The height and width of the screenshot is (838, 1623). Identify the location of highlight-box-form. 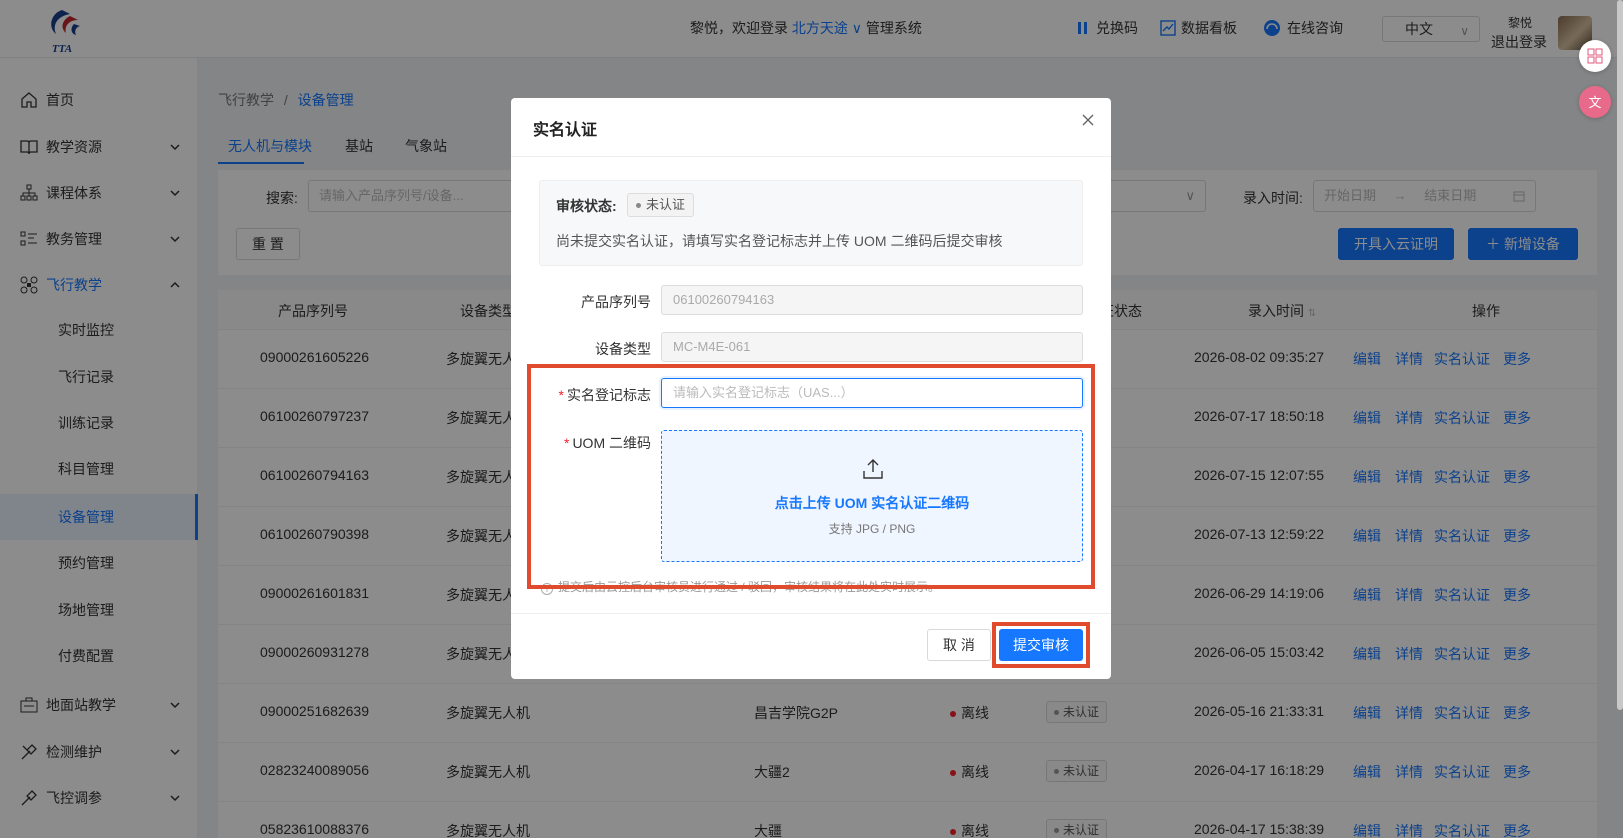
(811, 476).